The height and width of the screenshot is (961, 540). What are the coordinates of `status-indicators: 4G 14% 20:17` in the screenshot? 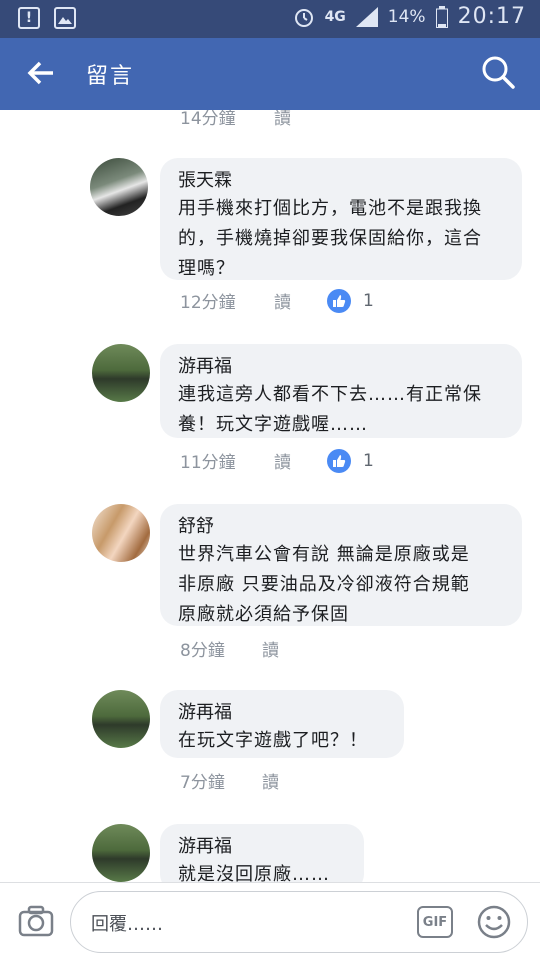 It's located at (409, 16).